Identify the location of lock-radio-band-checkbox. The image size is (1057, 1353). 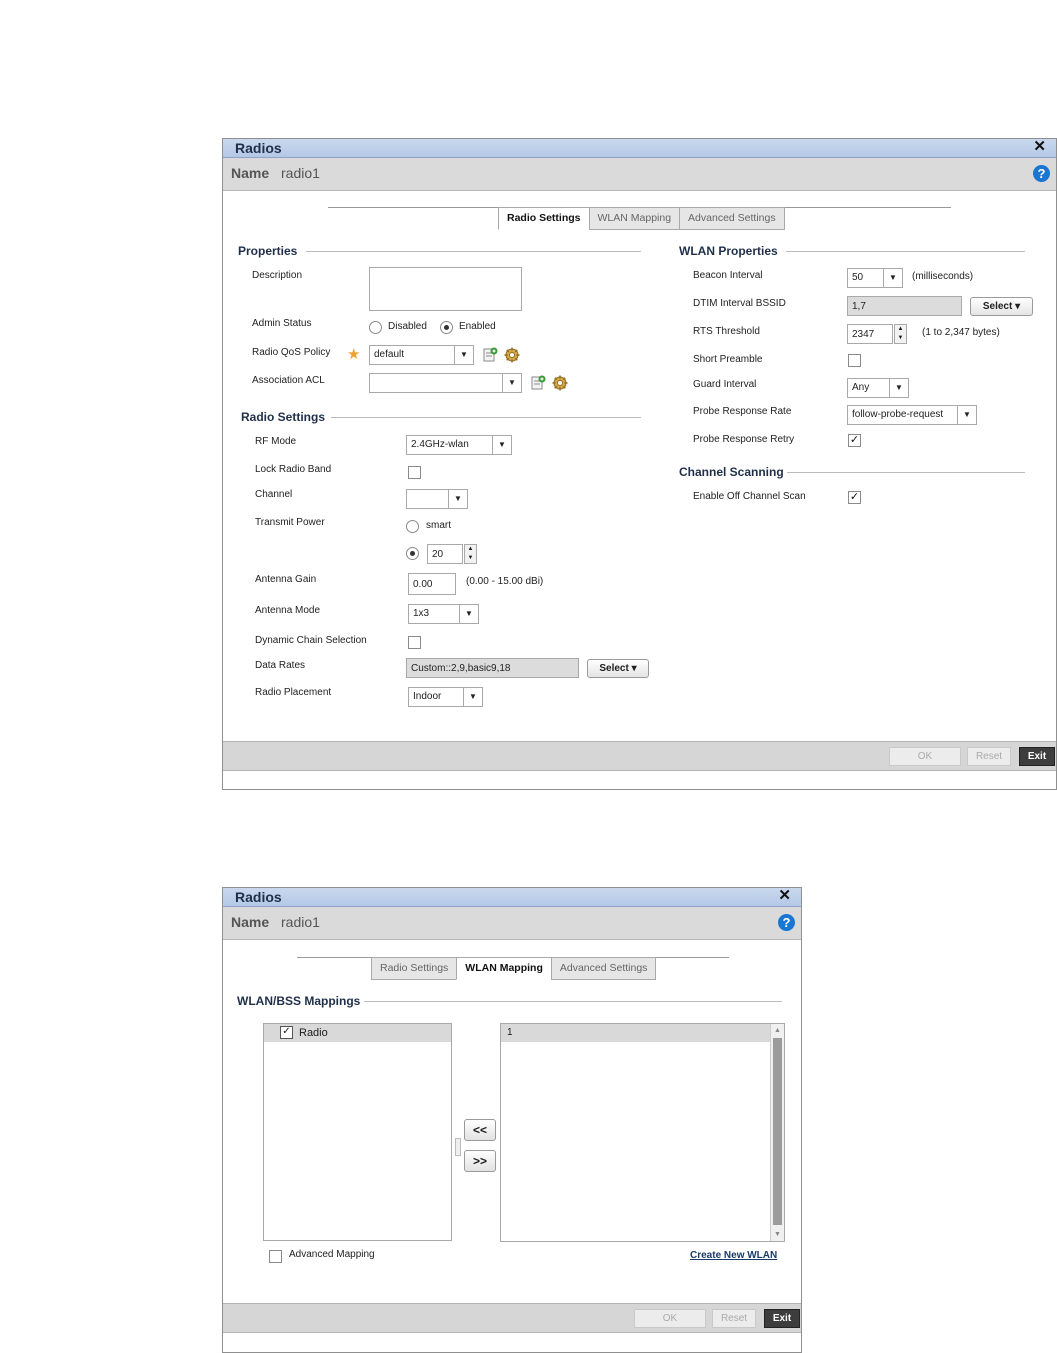
(414, 472).